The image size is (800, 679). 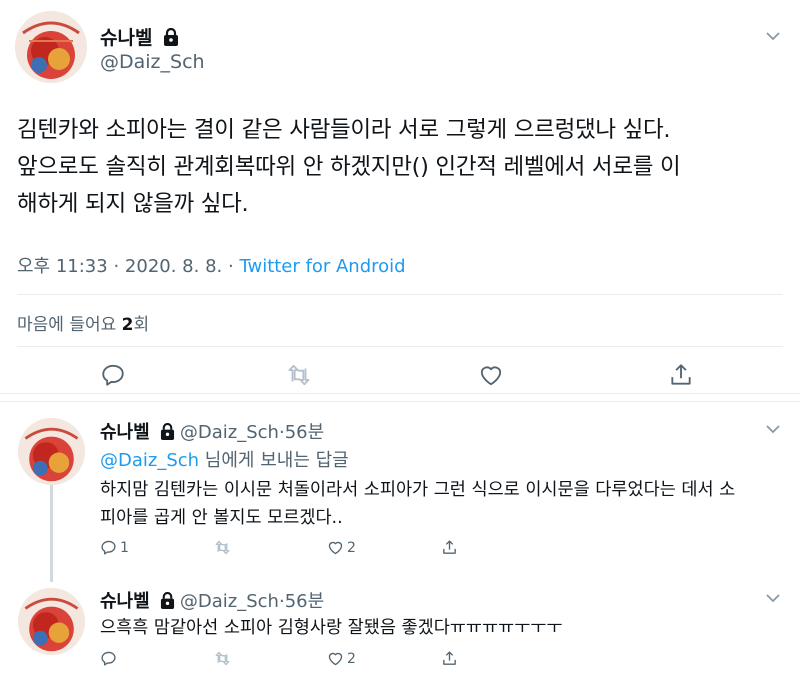 What do you see at coordinates (173, 266) in the screenshot?
I see `tweet-date: 2020. 8. 8.` at bounding box center [173, 266].